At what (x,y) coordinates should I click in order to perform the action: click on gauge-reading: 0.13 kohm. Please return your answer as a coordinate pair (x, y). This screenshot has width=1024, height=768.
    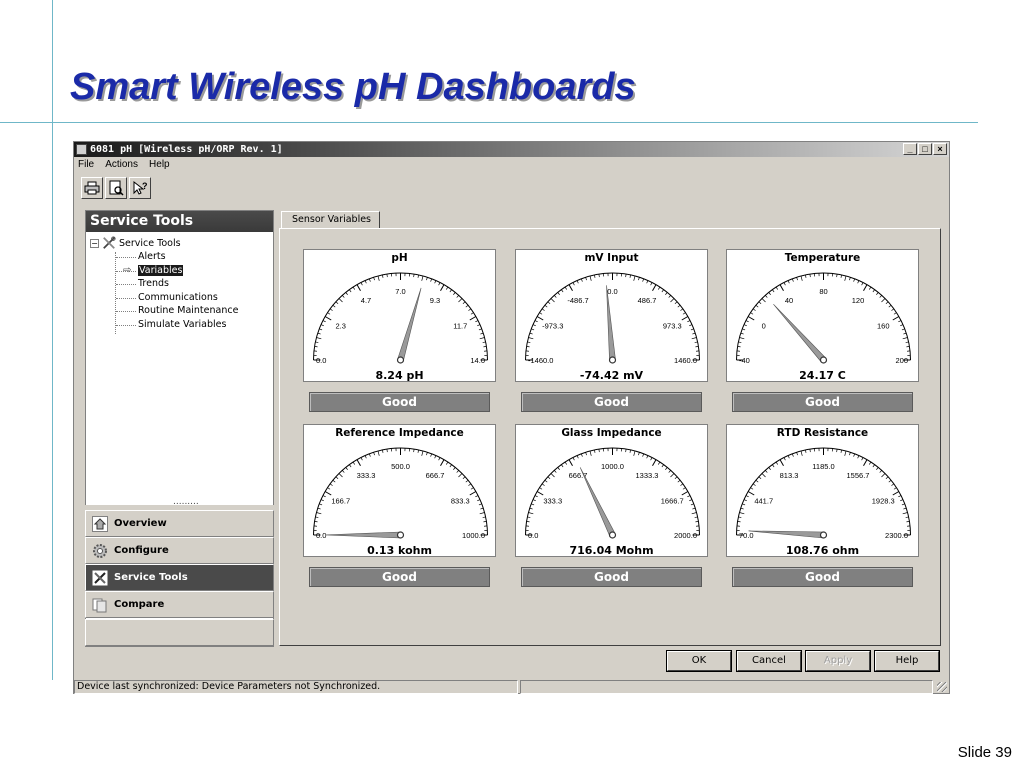
    Looking at the image, I should click on (399, 550).